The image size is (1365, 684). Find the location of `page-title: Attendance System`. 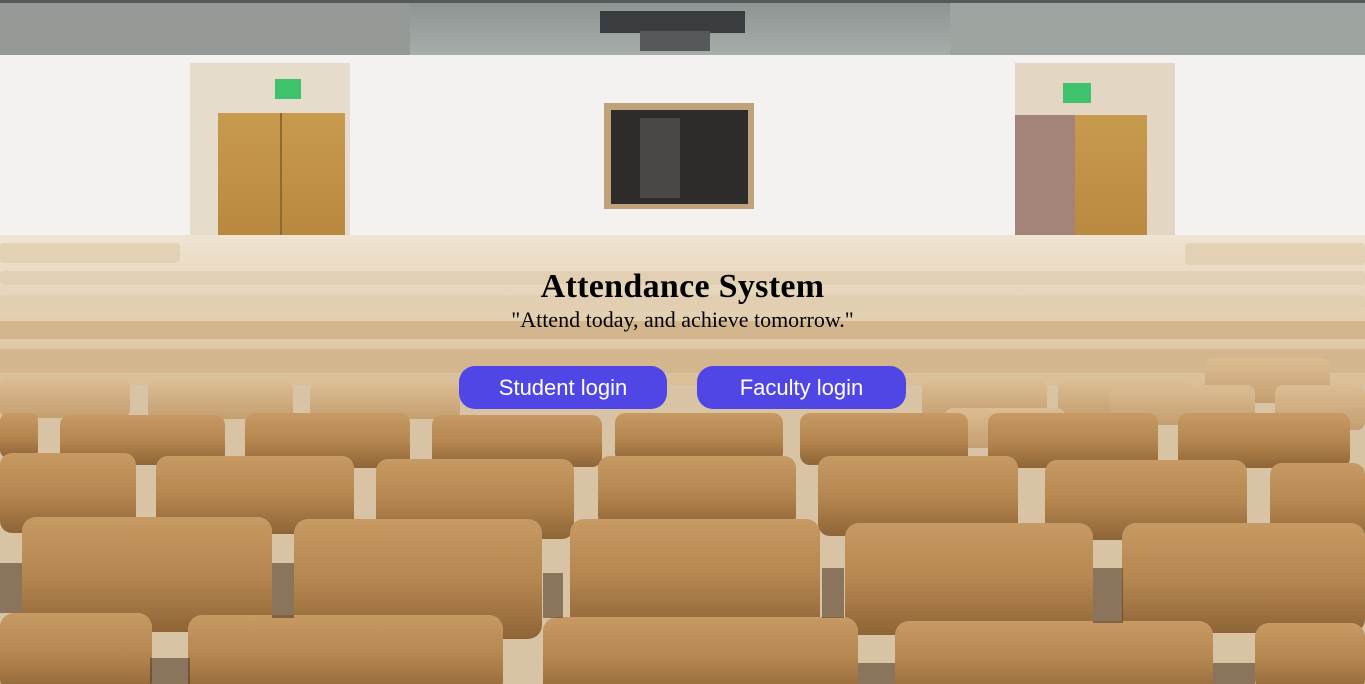

page-title: Attendance System is located at coordinates (682, 286).